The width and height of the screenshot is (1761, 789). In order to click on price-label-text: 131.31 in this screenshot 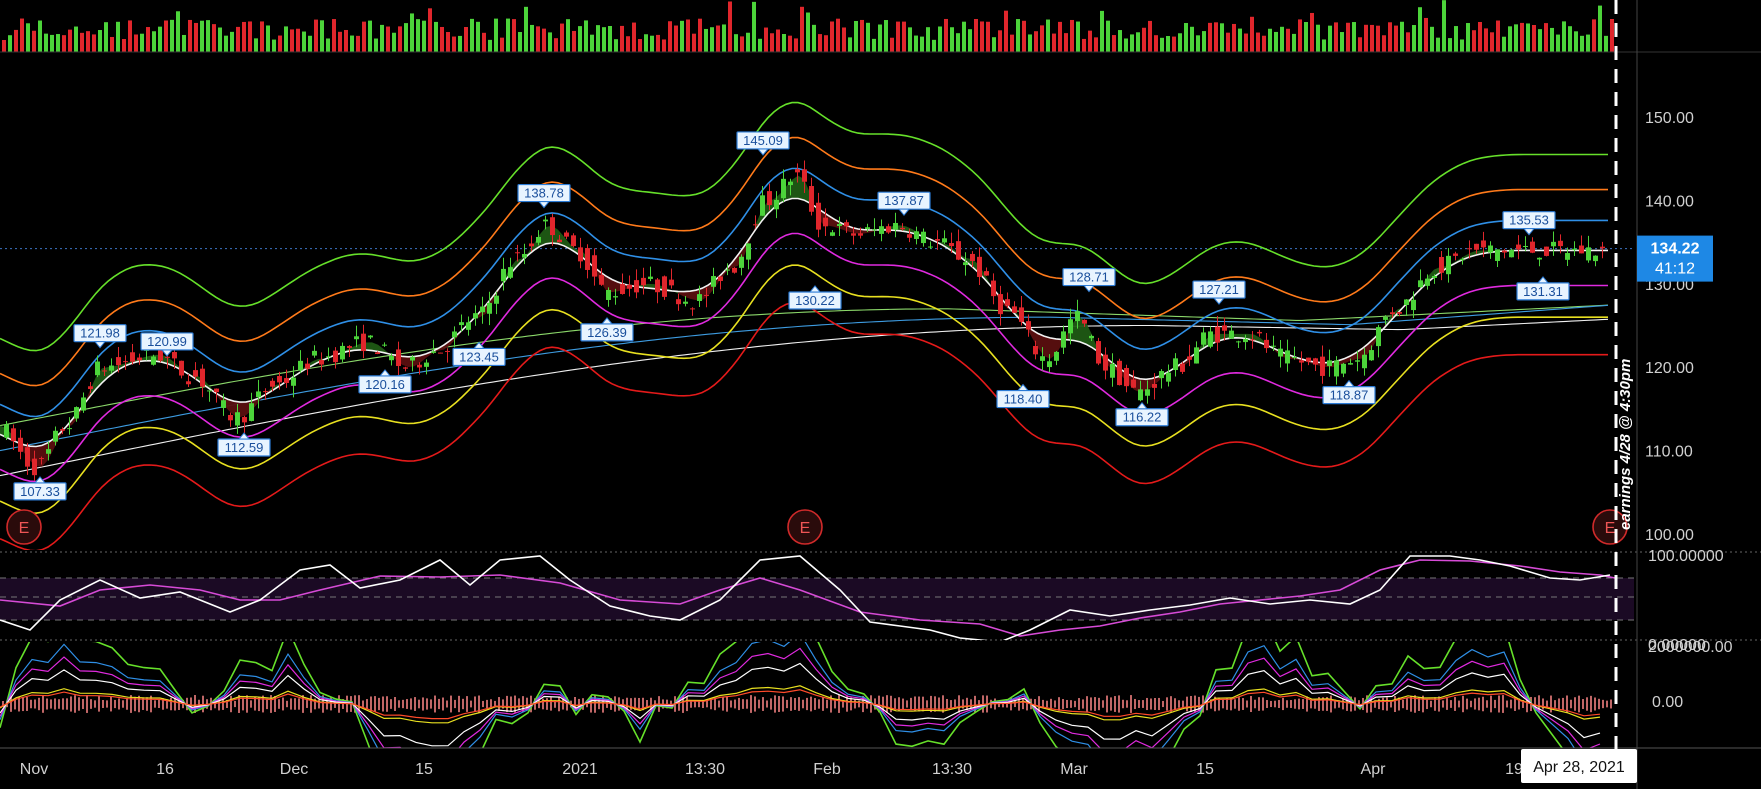, I will do `click(1543, 291)`.